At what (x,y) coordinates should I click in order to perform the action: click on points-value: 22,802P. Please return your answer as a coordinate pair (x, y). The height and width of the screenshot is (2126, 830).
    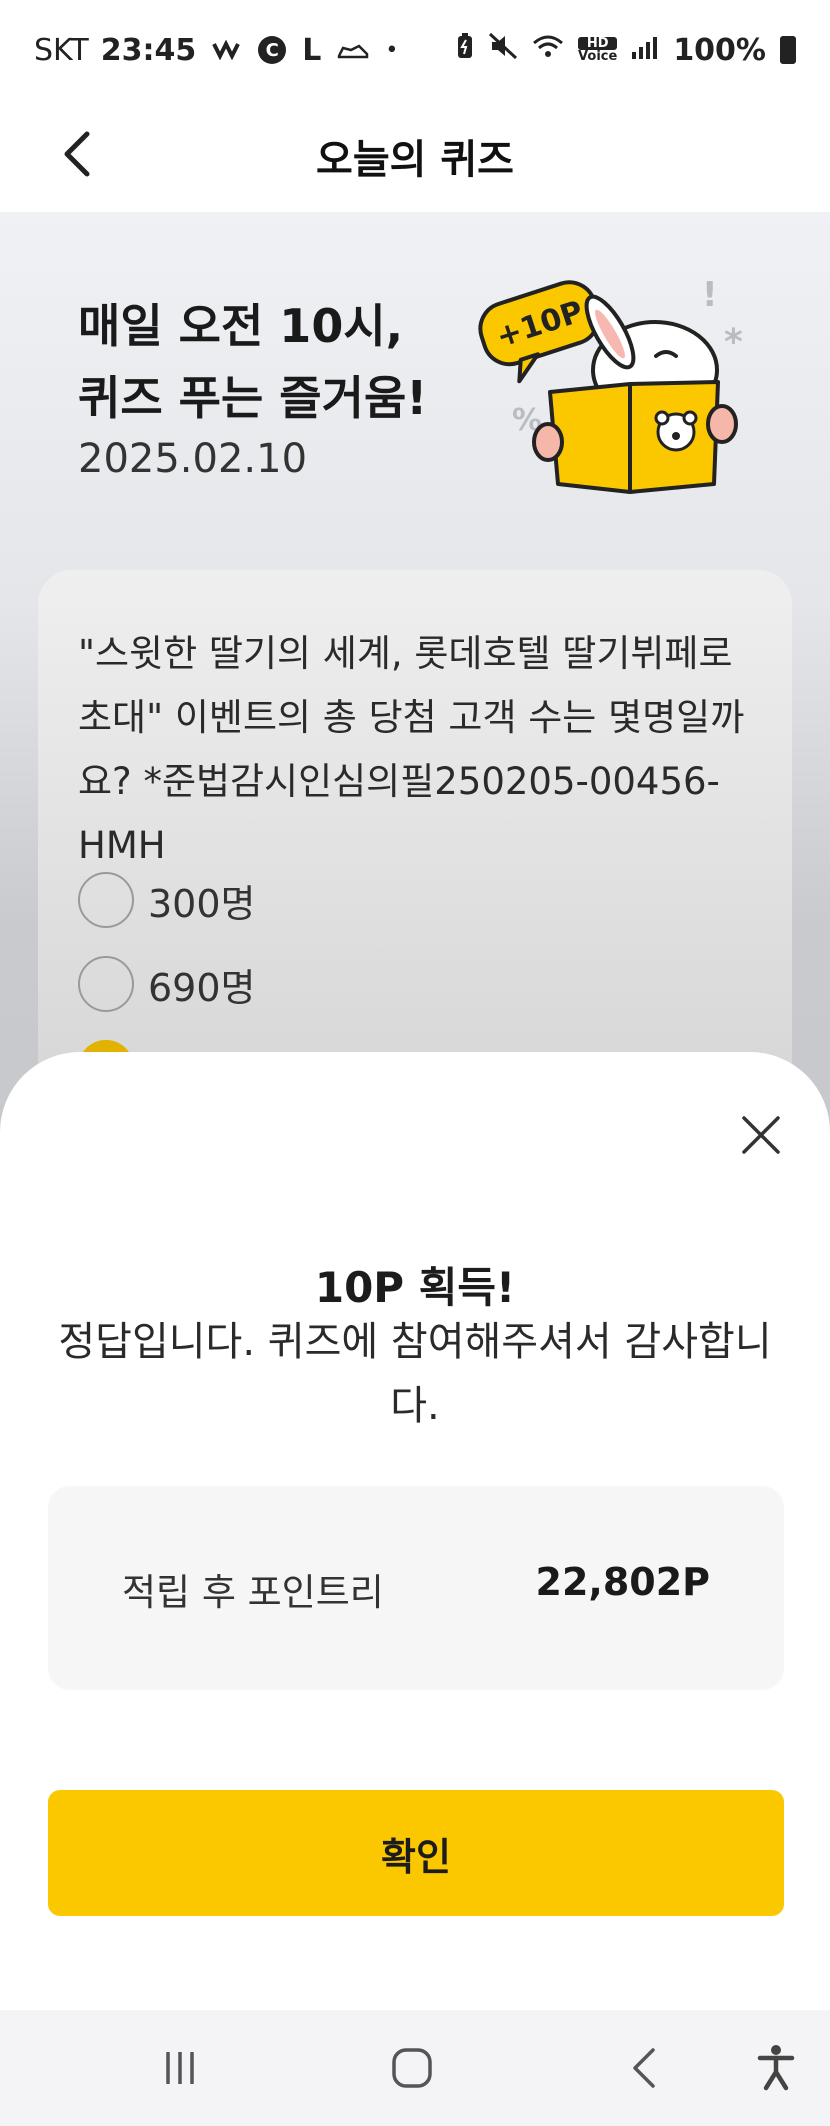
    Looking at the image, I should click on (623, 1582).